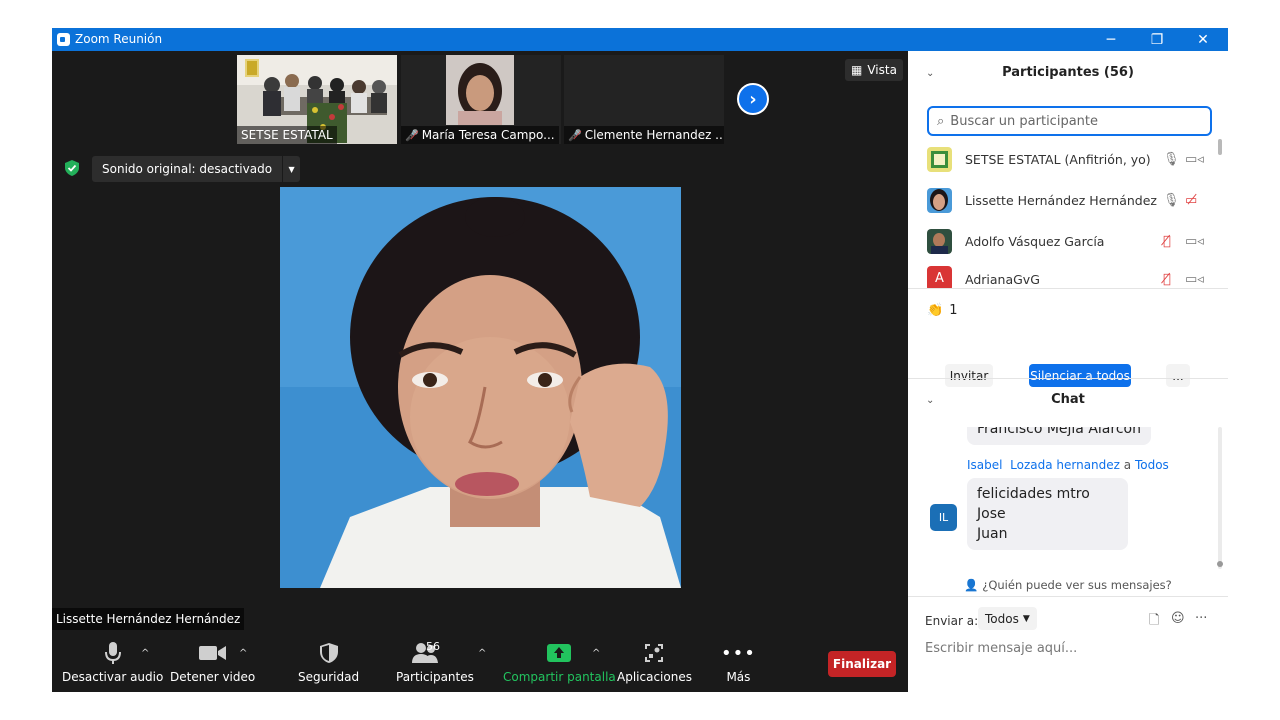  I want to click on grid-icon: ▦, so click(857, 70).